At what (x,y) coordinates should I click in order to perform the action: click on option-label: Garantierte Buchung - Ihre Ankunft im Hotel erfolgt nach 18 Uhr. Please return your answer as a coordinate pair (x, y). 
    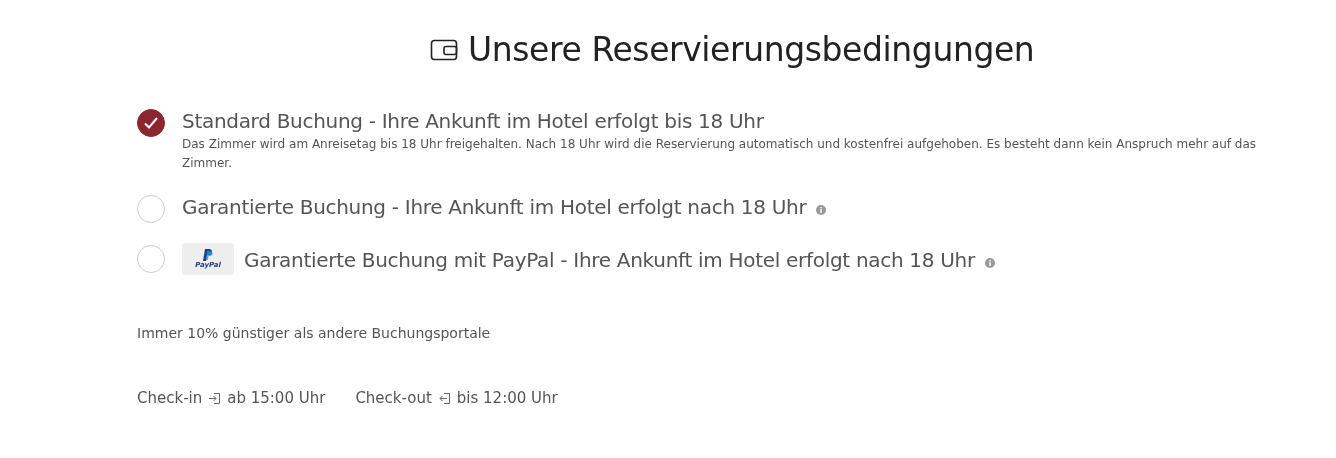
    Looking at the image, I should click on (494, 207).